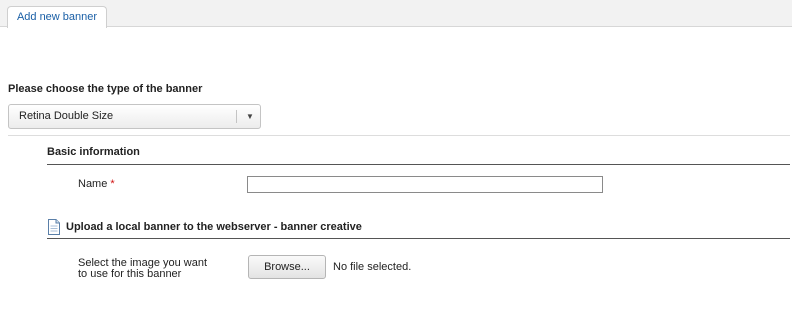 The image size is (792, 324). I want to click on name-field, so click(425, 184).